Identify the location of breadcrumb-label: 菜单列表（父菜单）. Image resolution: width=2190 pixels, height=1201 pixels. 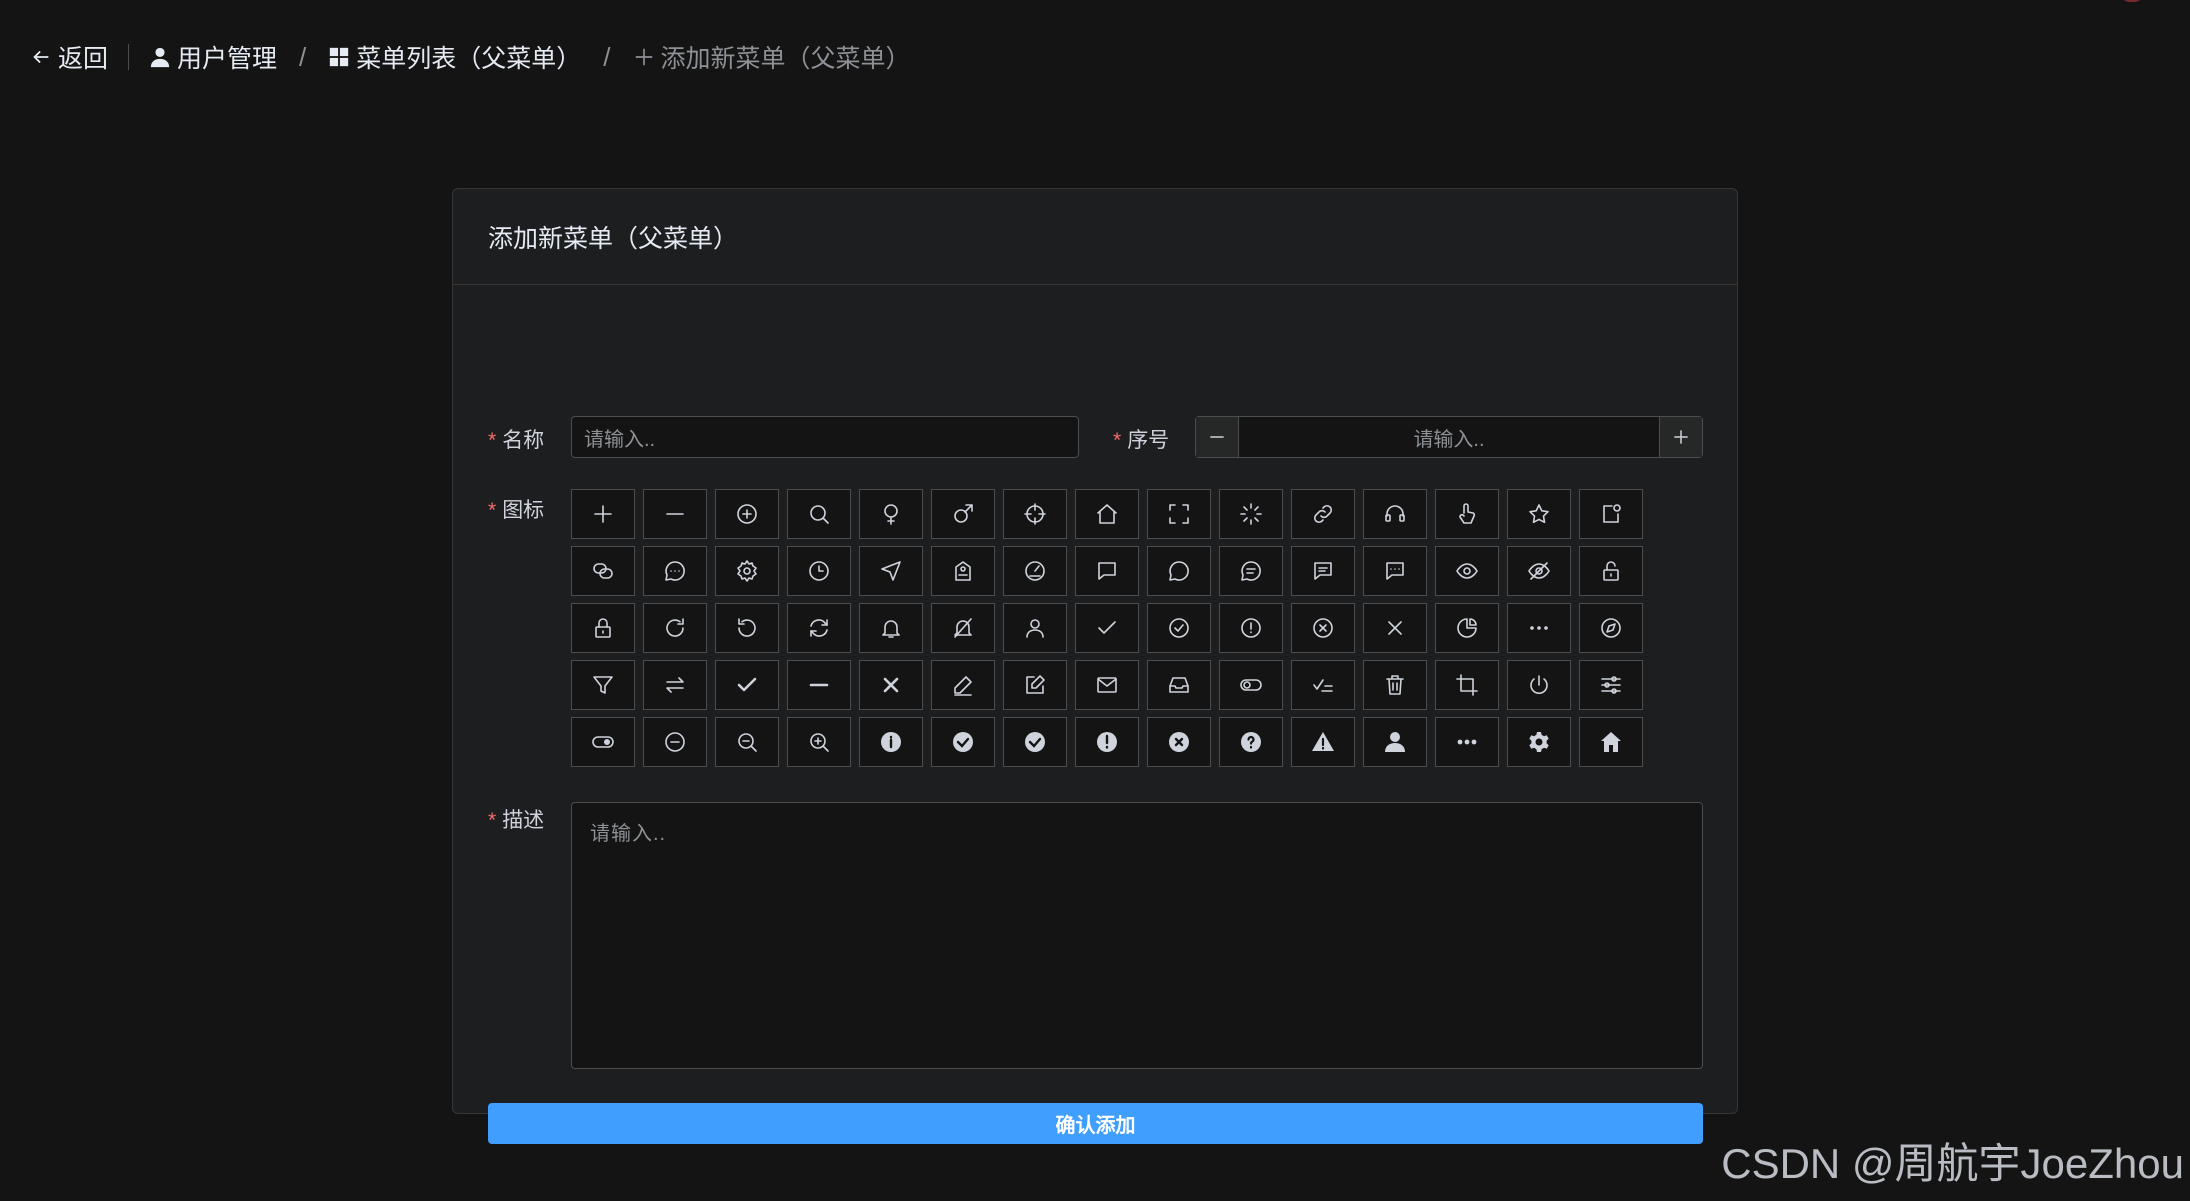
(469, 59).